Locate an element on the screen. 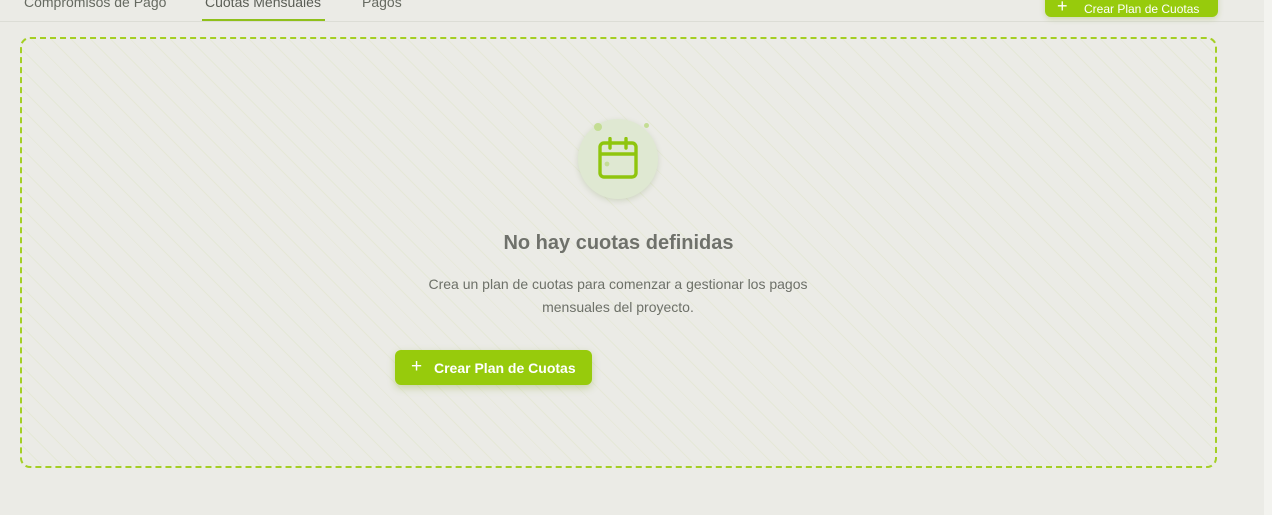  create-plan-button: + Crear Plan de Cuotas is located at coordinates (493, 367).